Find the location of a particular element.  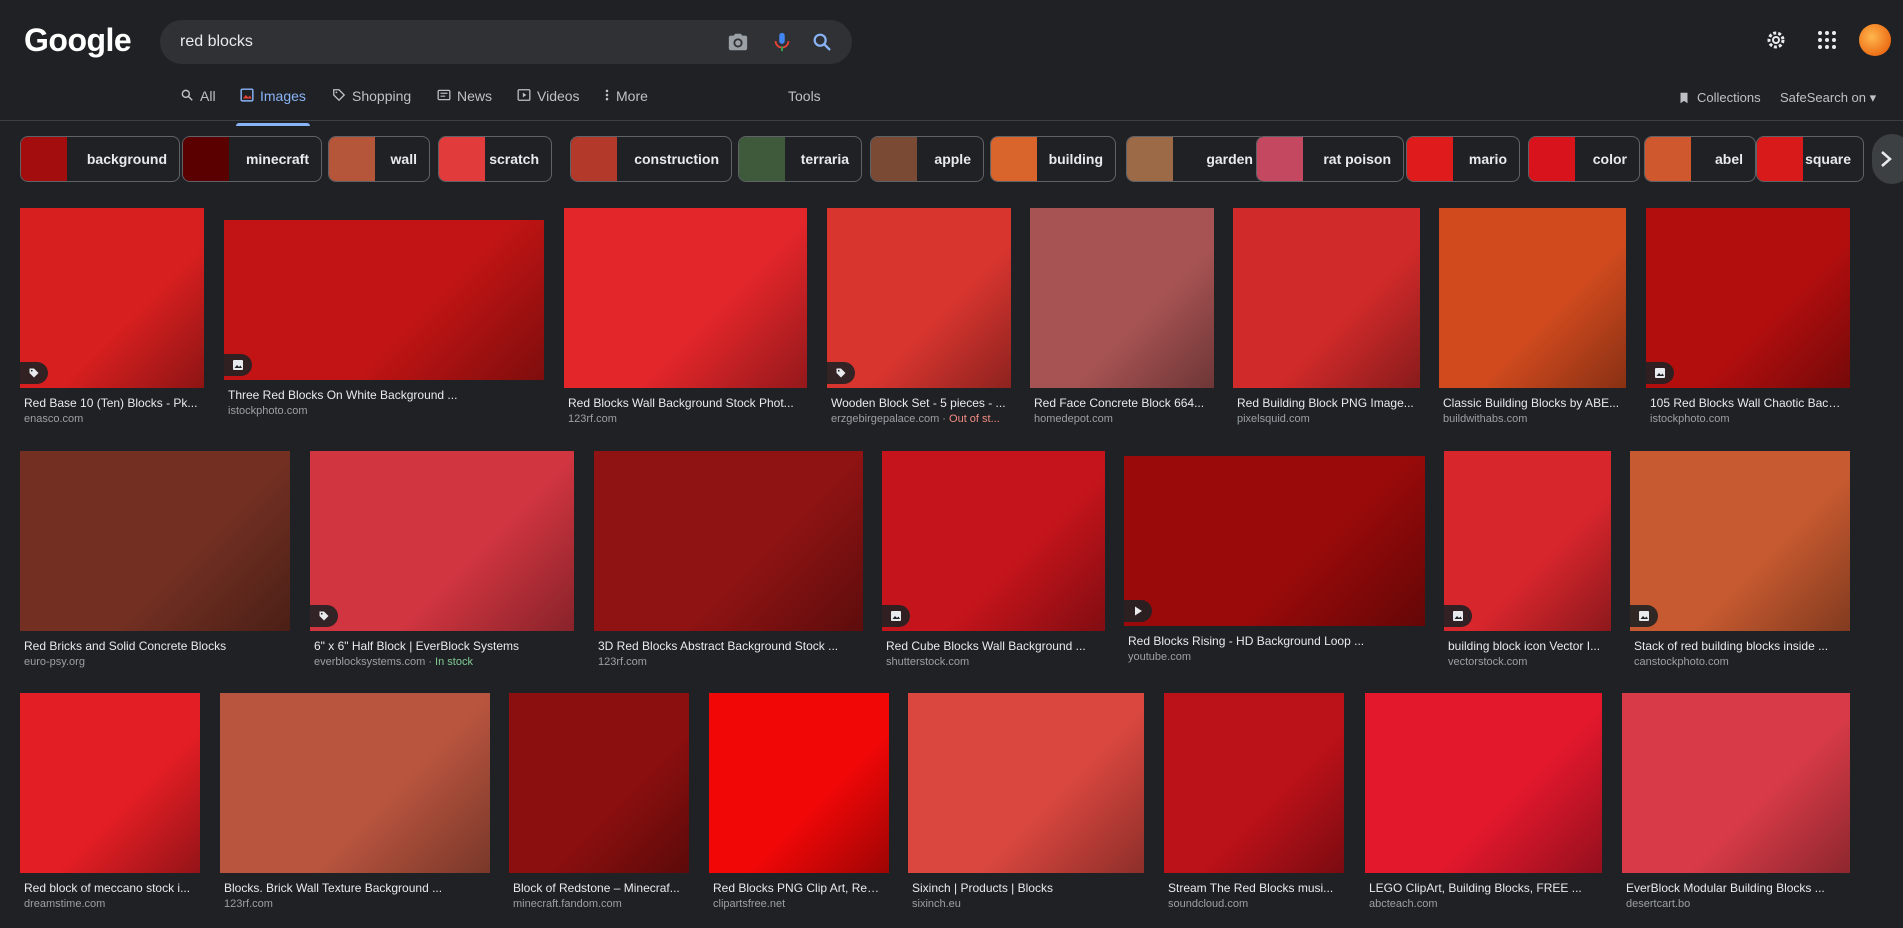

chip-abel: abel is located at coordinates (1700, 159).